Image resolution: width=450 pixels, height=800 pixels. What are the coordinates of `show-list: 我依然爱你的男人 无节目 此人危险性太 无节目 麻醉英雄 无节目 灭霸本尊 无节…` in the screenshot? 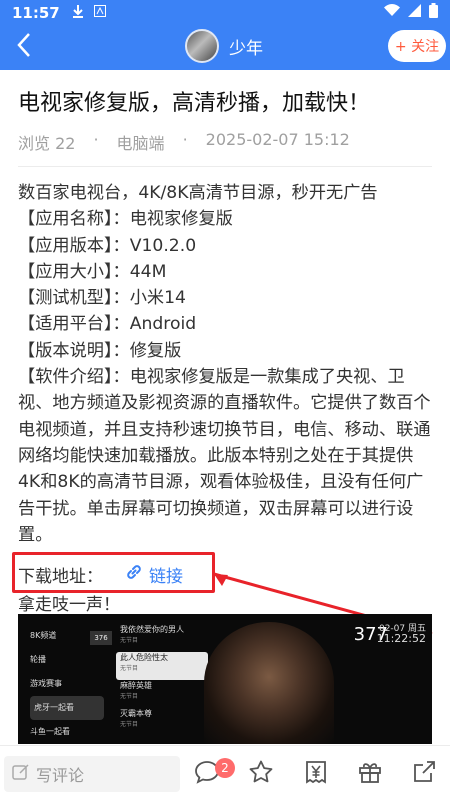 It's located at (162, 680).